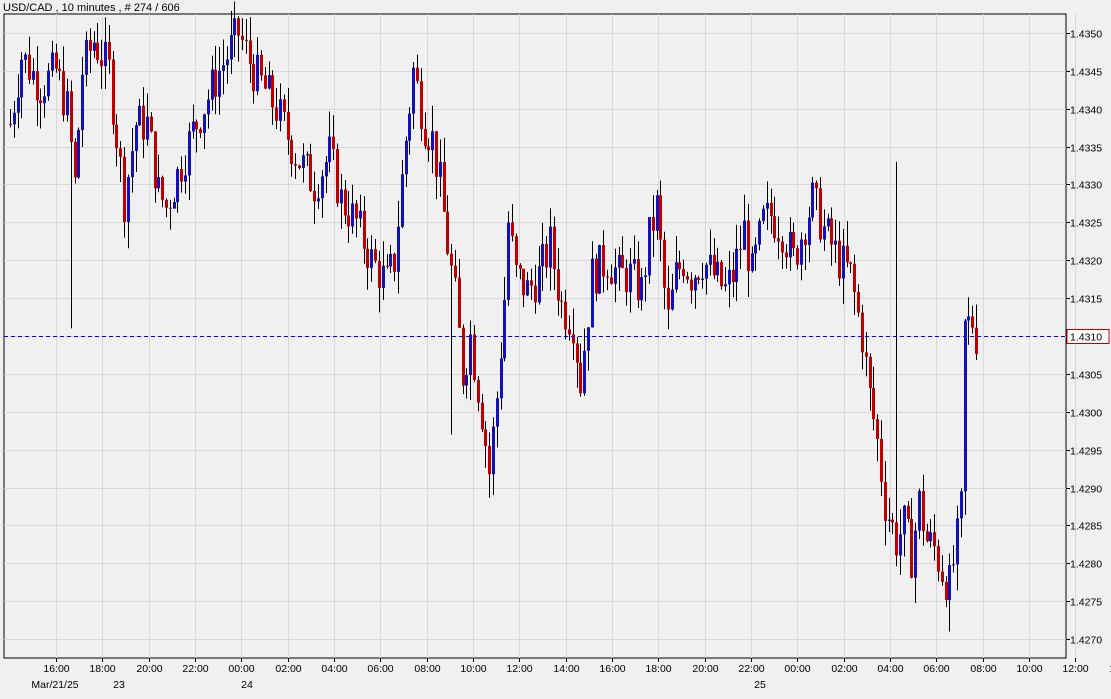 The height and width of the screenshot is (699, 1111). Describe the element at coordinates (890, 669) in the screenshot. I see `x-tick-label: 04:00` at that location.